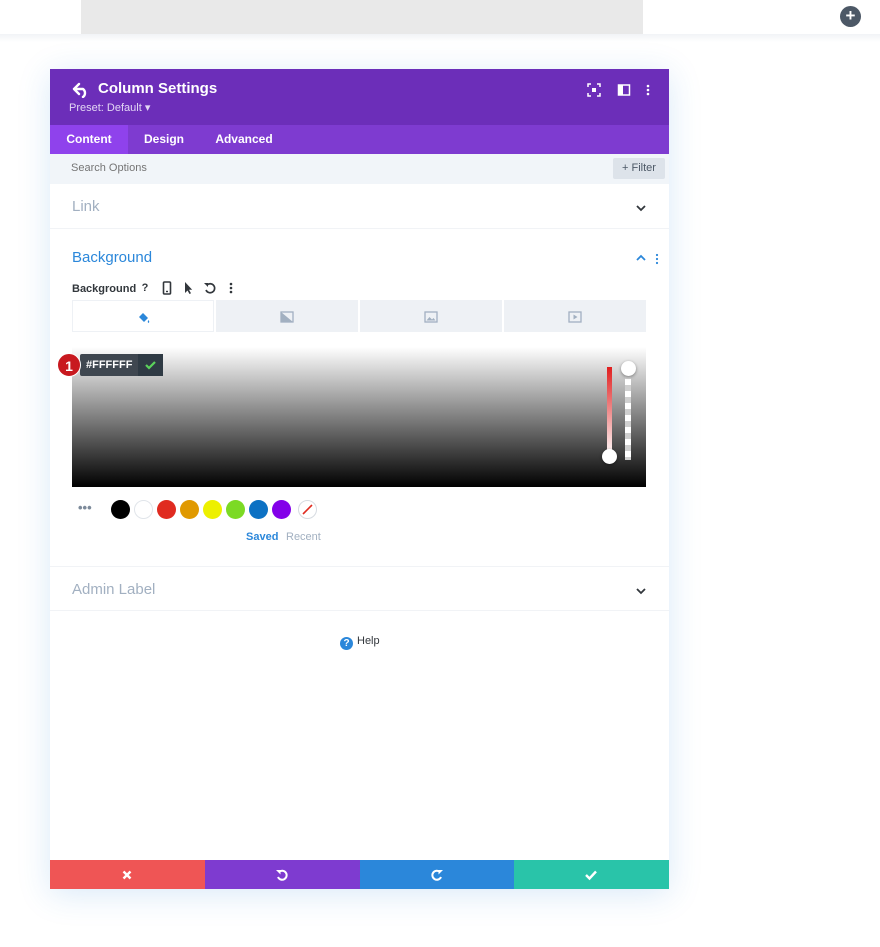  I want to click on opacity-slider-handle, so click(628, 368).